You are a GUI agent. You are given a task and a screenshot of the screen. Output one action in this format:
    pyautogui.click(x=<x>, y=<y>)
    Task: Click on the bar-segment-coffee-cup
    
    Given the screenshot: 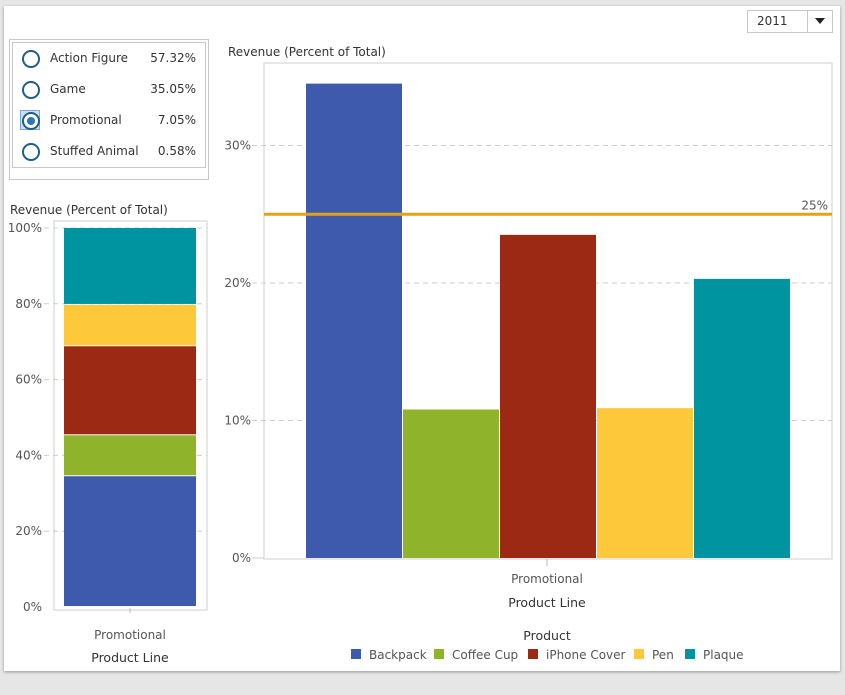 What is the action you would take?
    pyautogui.click(x=130, y=455)
    